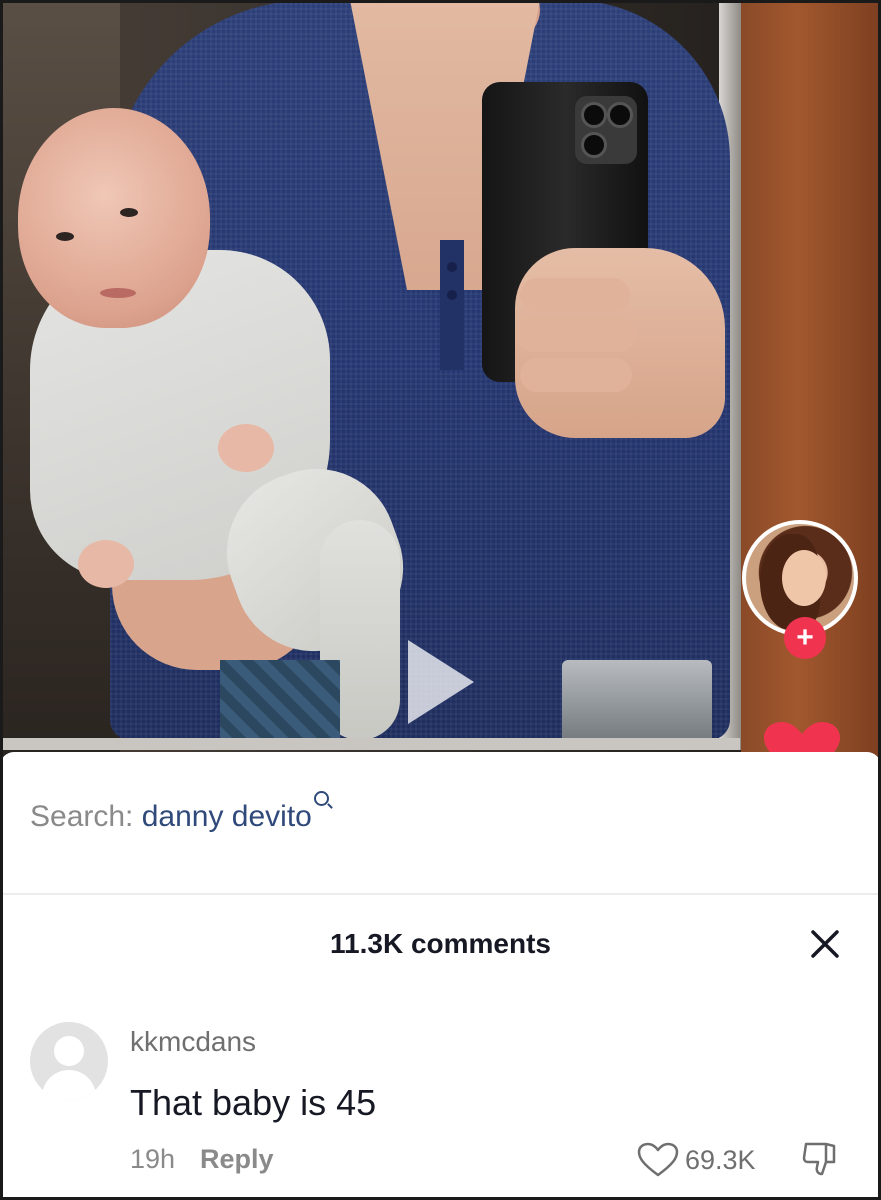 This screenshot has width=881, height=1200. Describe the element at coordinates (658, 1160) in the screenshot. I see `heart-outline-icon` at that location.